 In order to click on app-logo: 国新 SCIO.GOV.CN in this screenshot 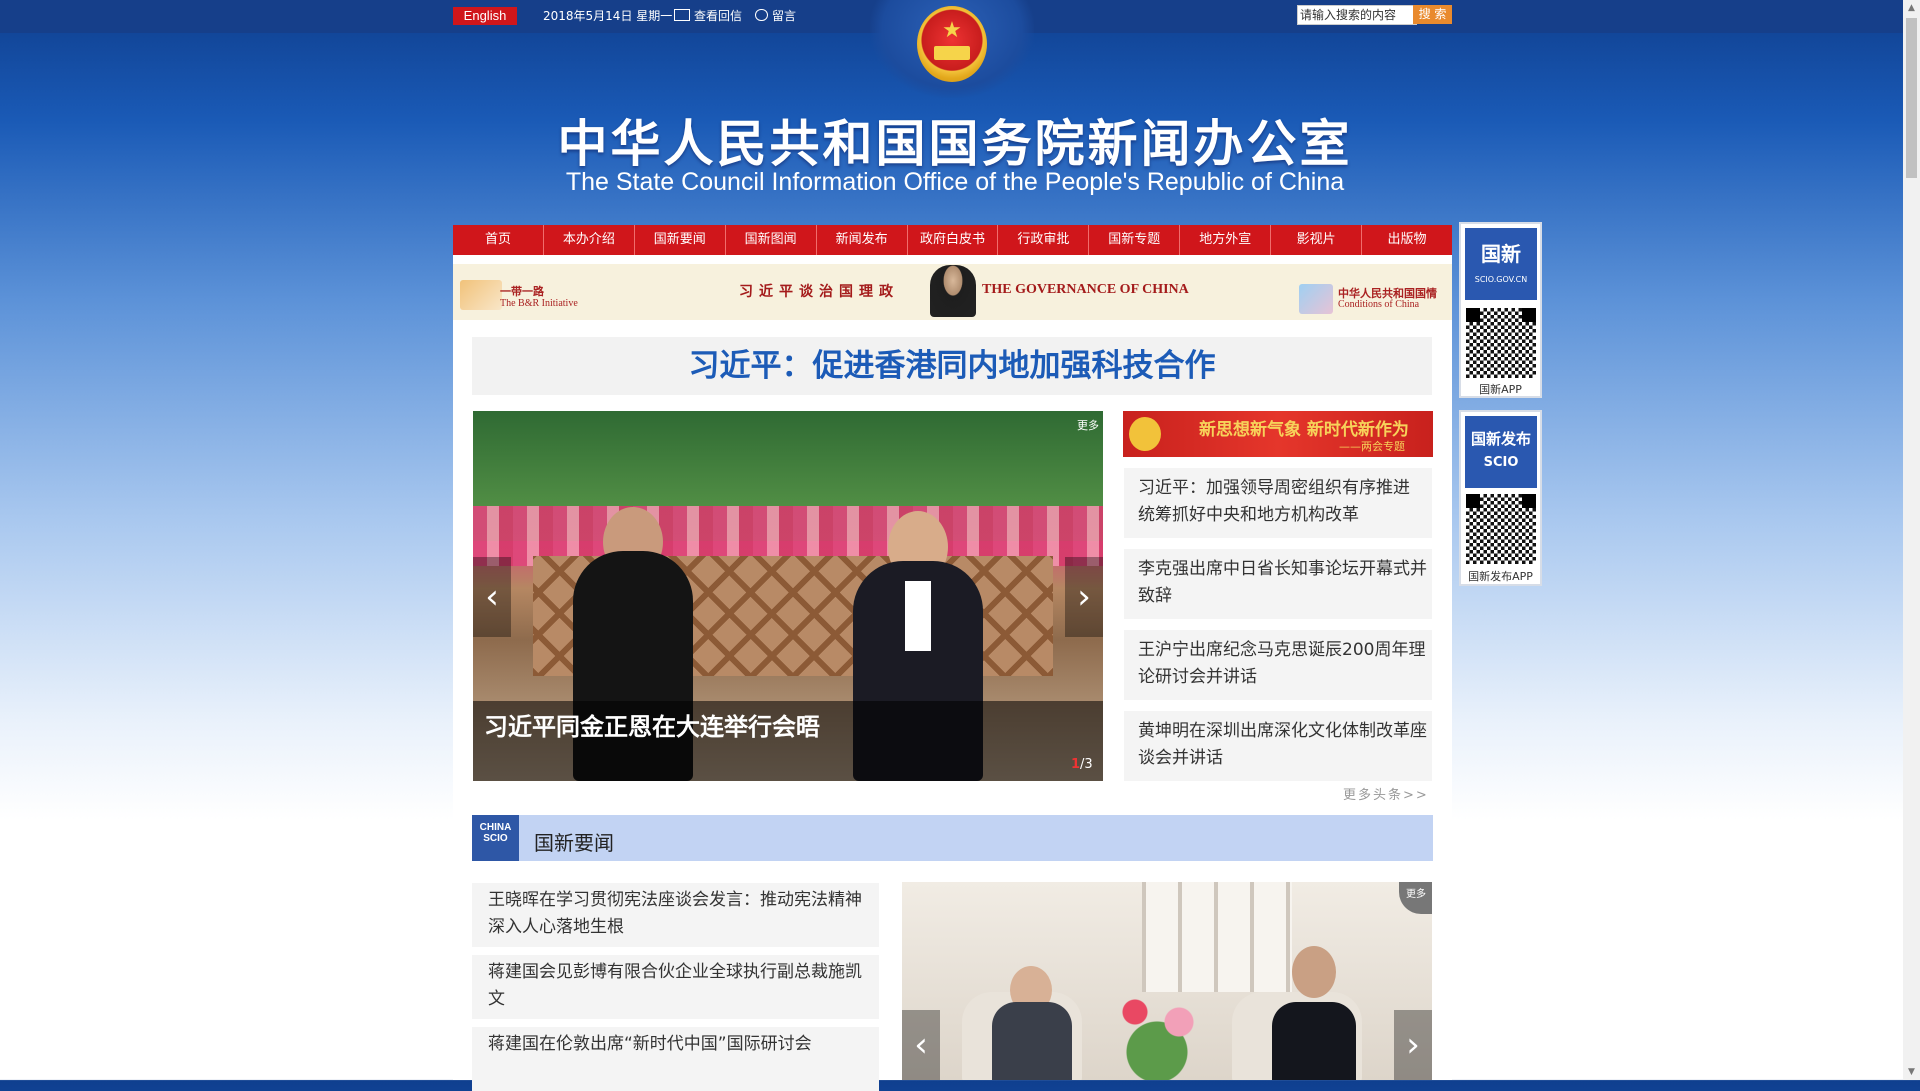, I will do `click(1501, 264)`.